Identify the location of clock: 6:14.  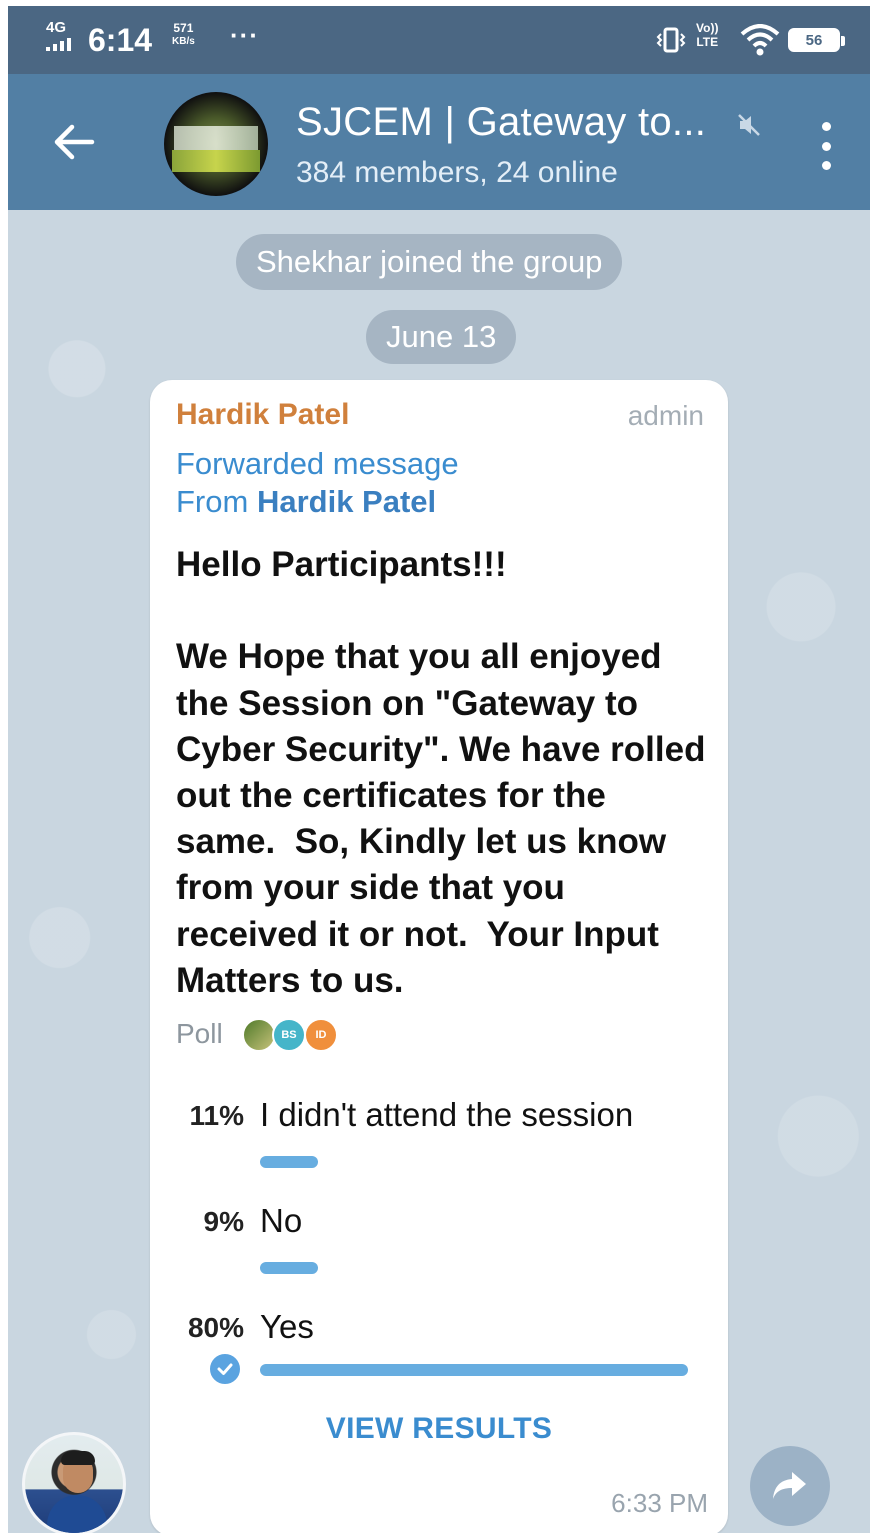
(120, 40).